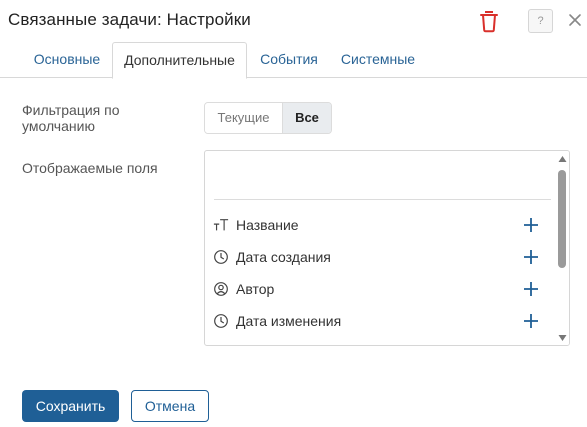 This screenshot has width=587, height=427. What do you see at coordinates (307, 118) in the screenshot?
I see `filter-option-all: Все` at bounding box center [307, 118].